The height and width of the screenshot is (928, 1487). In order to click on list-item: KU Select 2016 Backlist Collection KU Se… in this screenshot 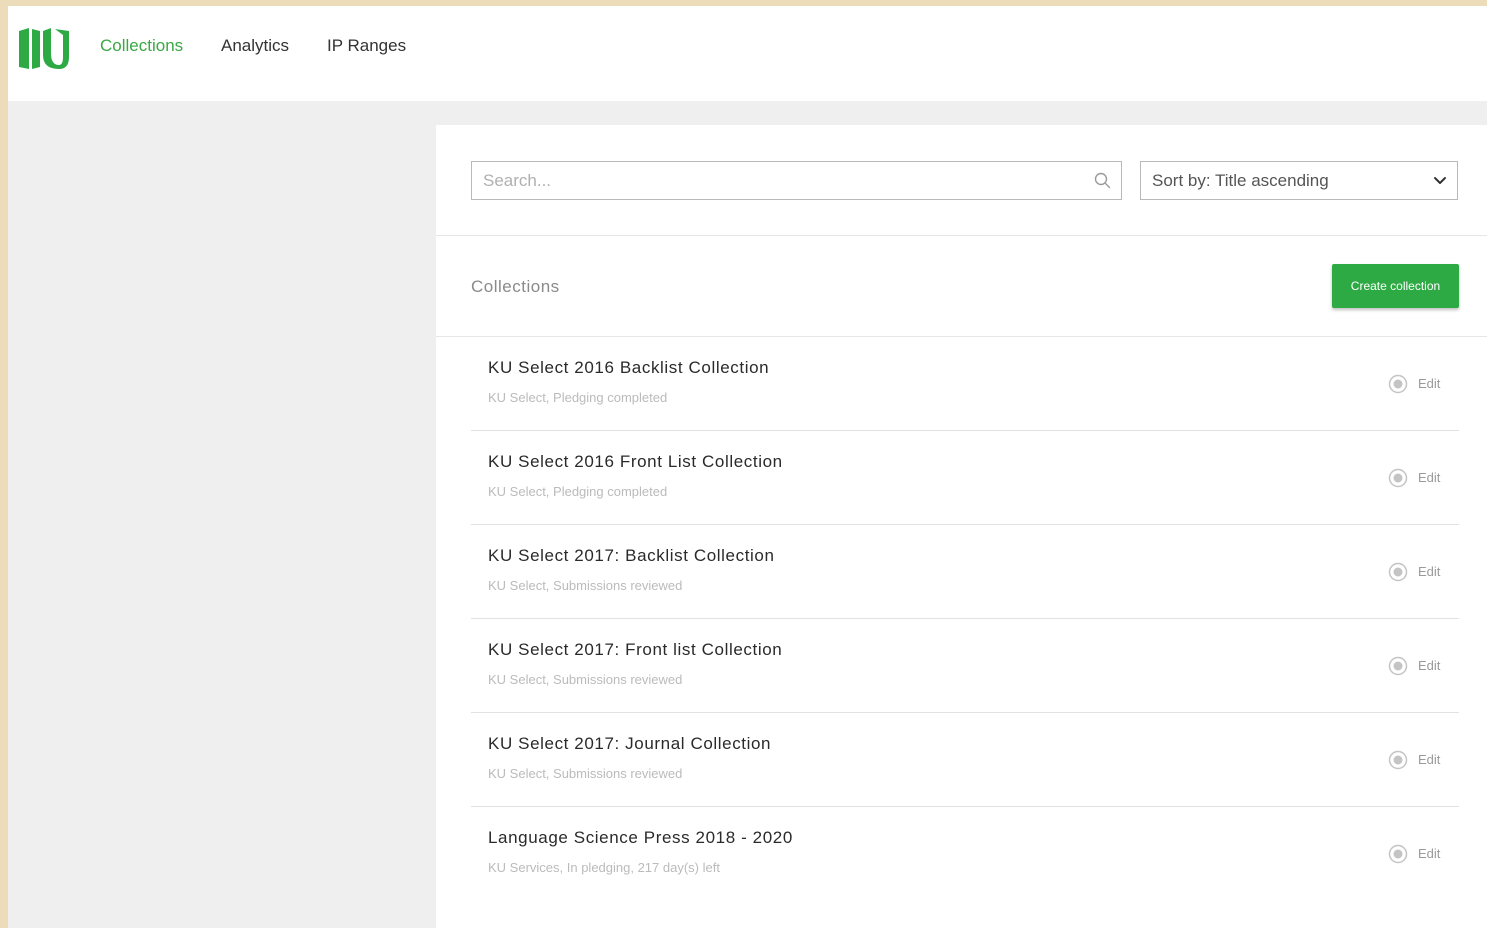, I will do `click(965, 384)`.